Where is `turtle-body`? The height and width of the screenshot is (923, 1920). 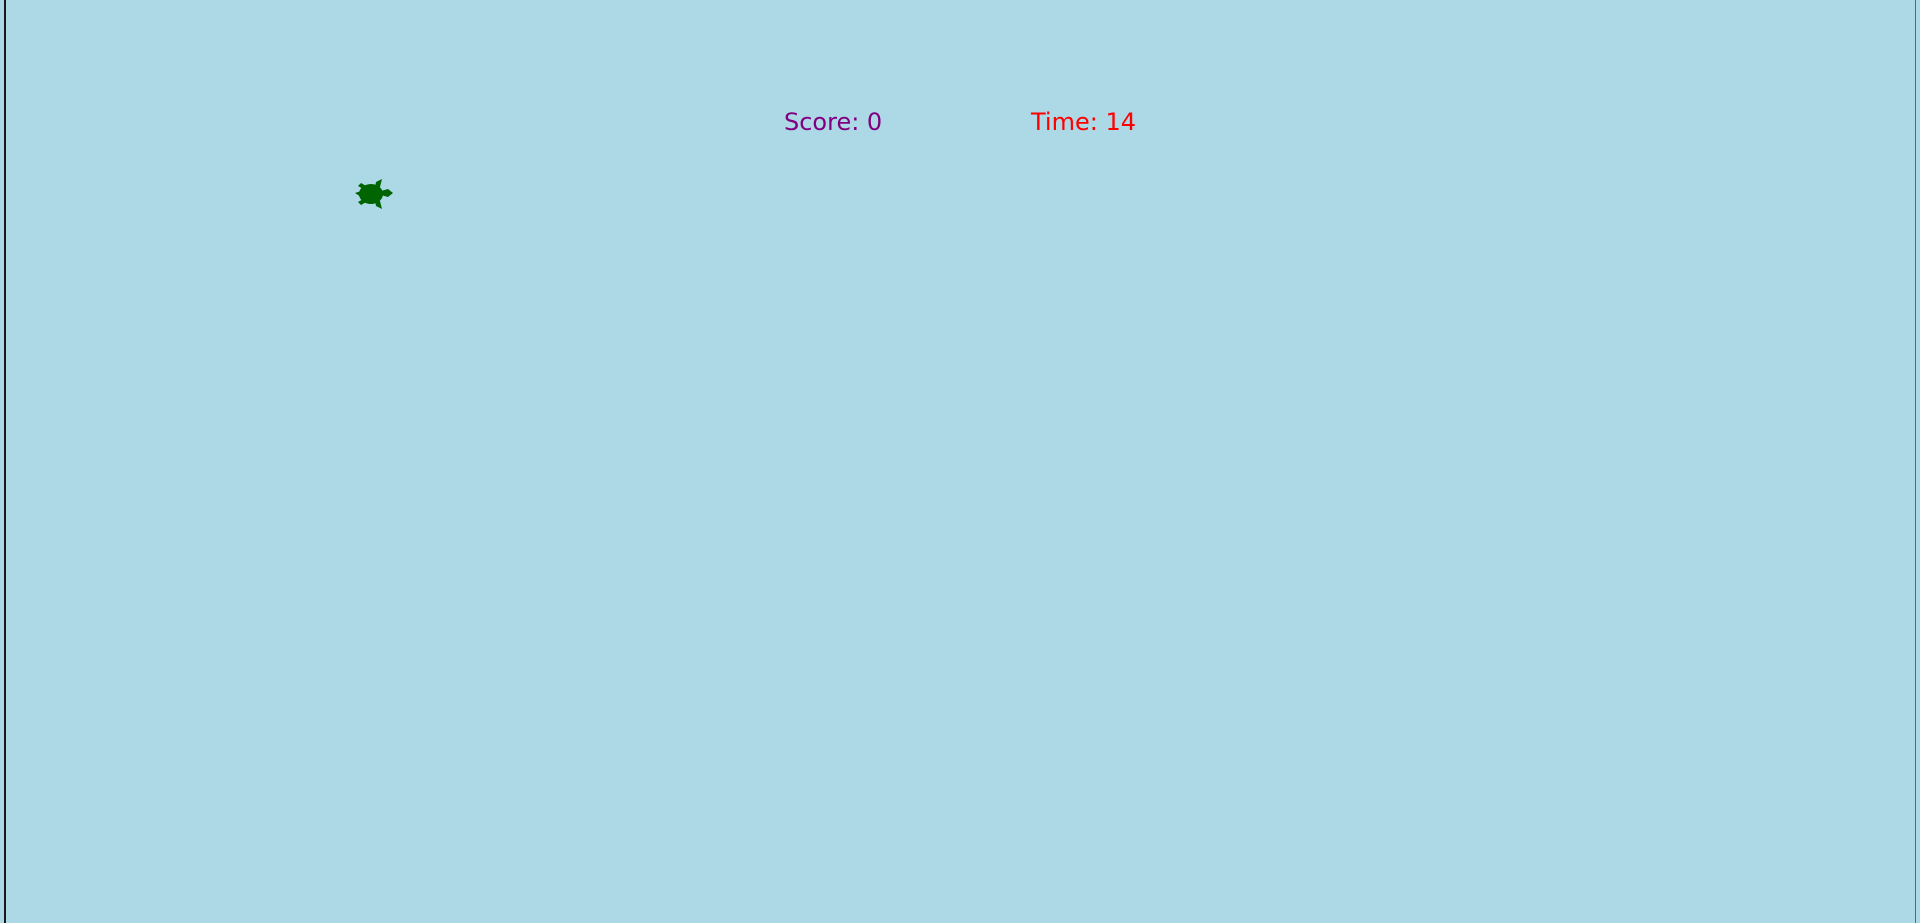 turtle-body is located at coordinates (374, 194).